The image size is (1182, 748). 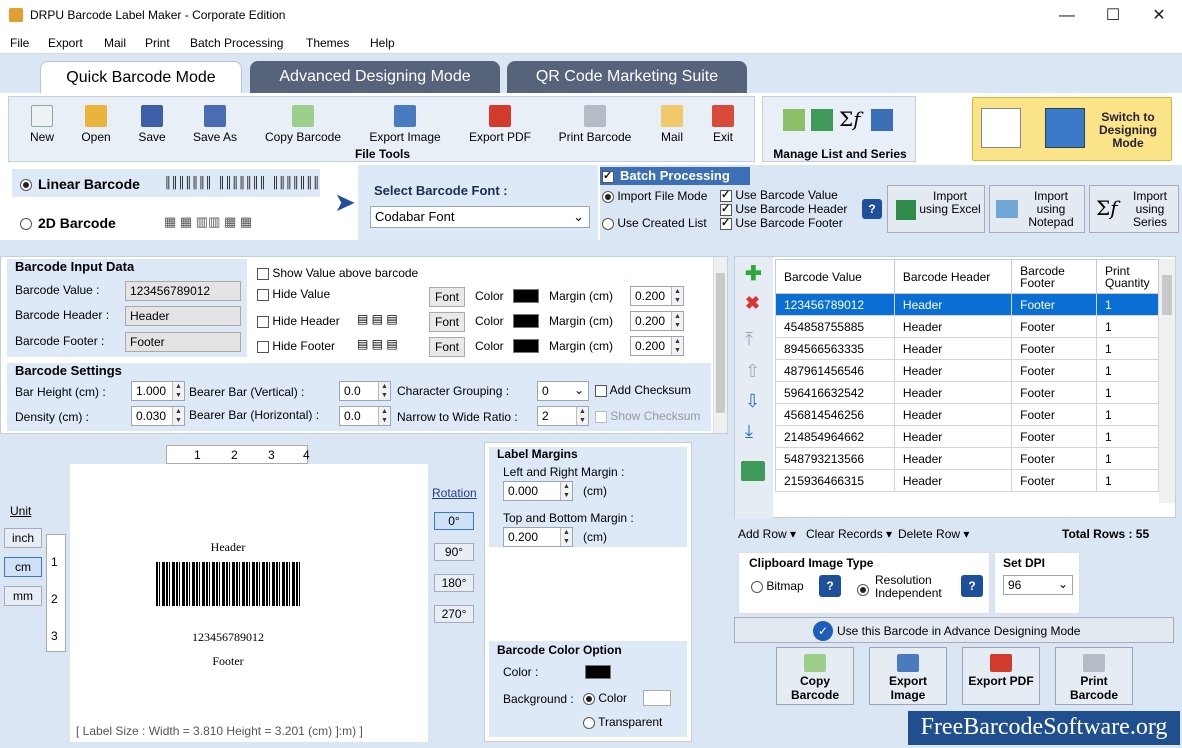 I want to click on background-color-radio, so click(x=589, y=698).